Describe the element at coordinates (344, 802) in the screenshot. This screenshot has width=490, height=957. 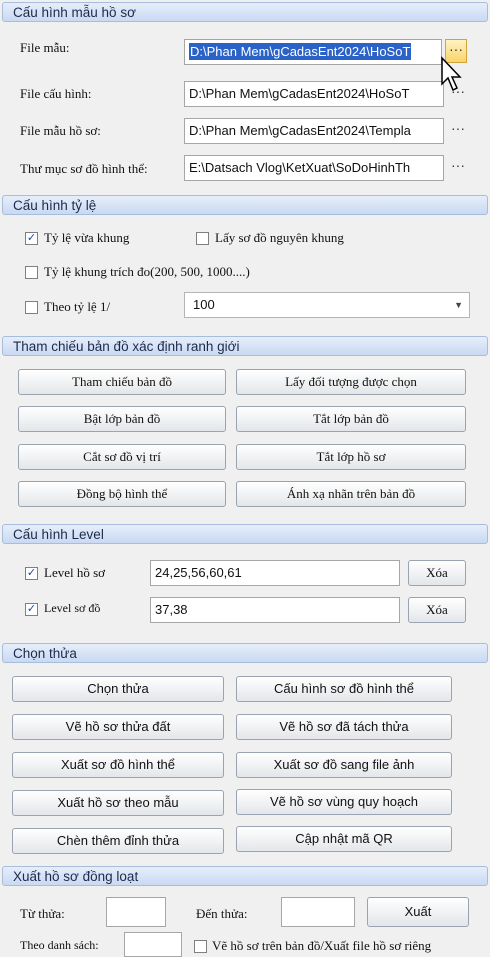
I see `draw-planning-record-button: Vẽ hồ sơ vùng quy hoạch` at that location.